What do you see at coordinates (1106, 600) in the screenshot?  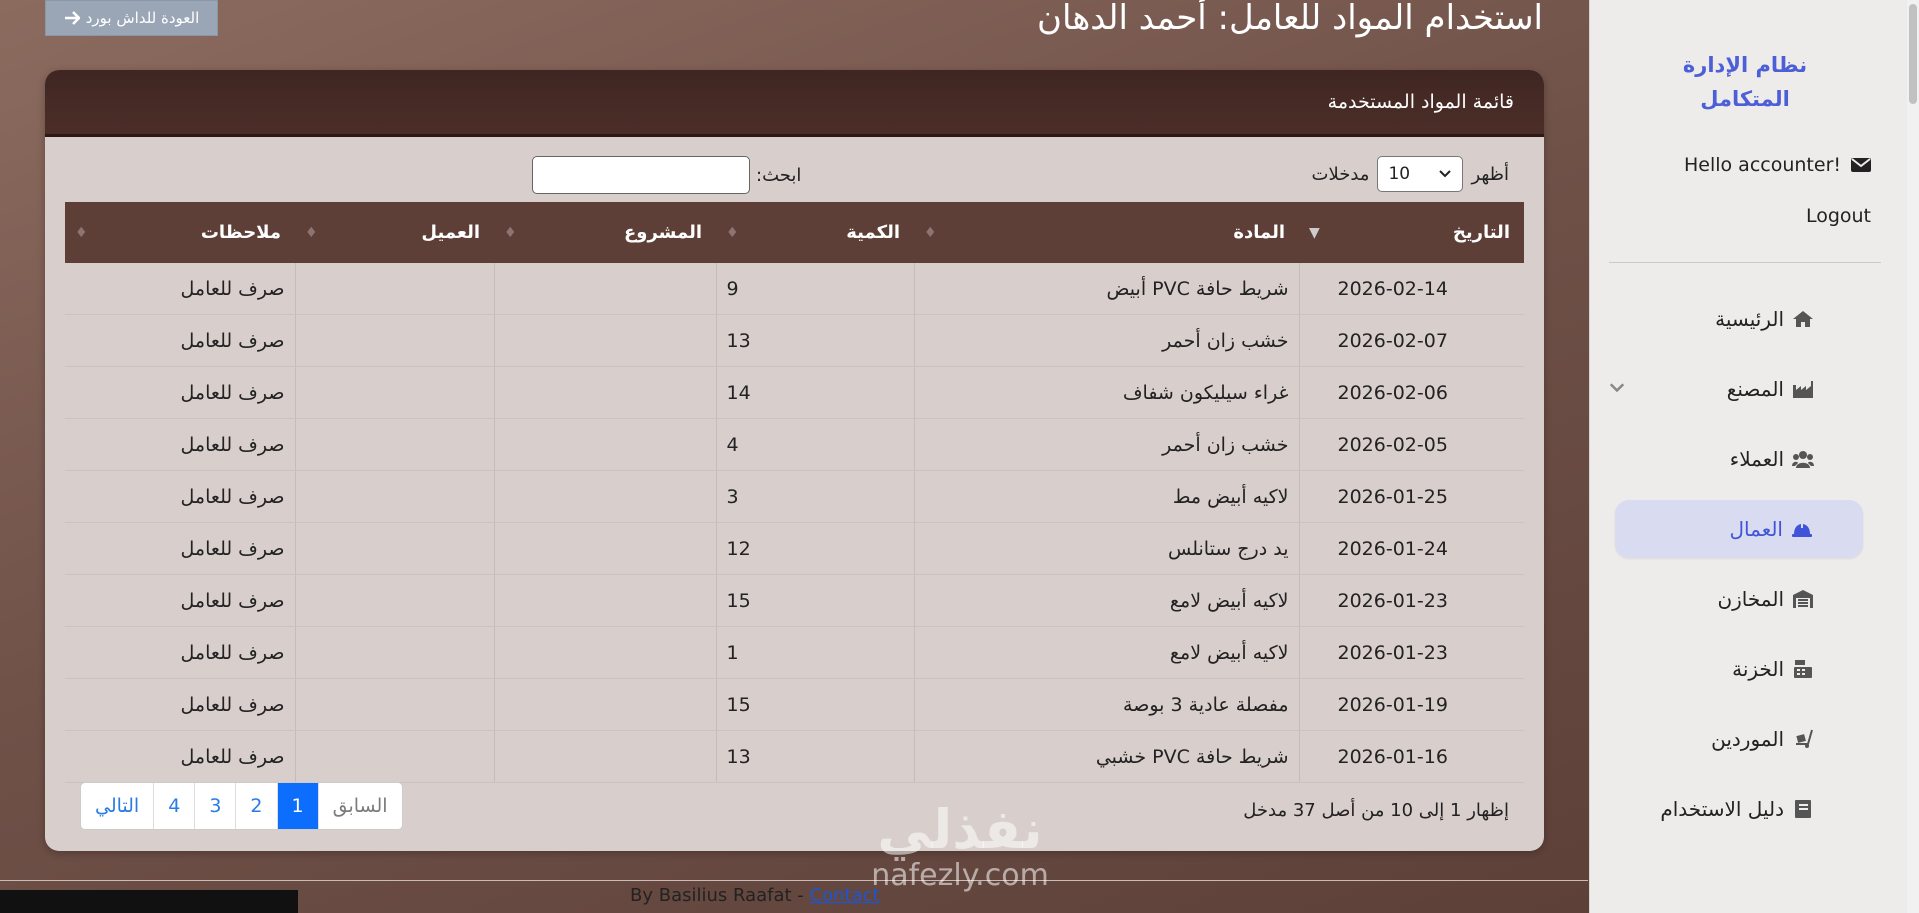 I see `cell-item: لاكيه أبيض لامع` at bounding box center [1106, 600].